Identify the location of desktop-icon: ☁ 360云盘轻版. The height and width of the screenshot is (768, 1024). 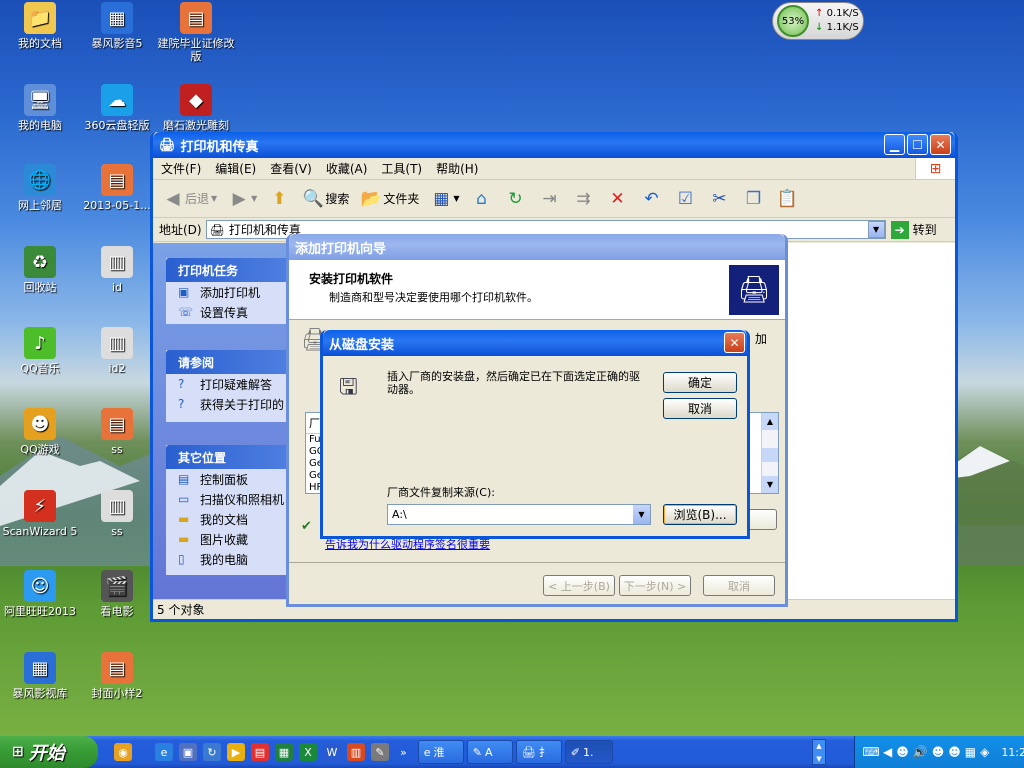
(117, 108).